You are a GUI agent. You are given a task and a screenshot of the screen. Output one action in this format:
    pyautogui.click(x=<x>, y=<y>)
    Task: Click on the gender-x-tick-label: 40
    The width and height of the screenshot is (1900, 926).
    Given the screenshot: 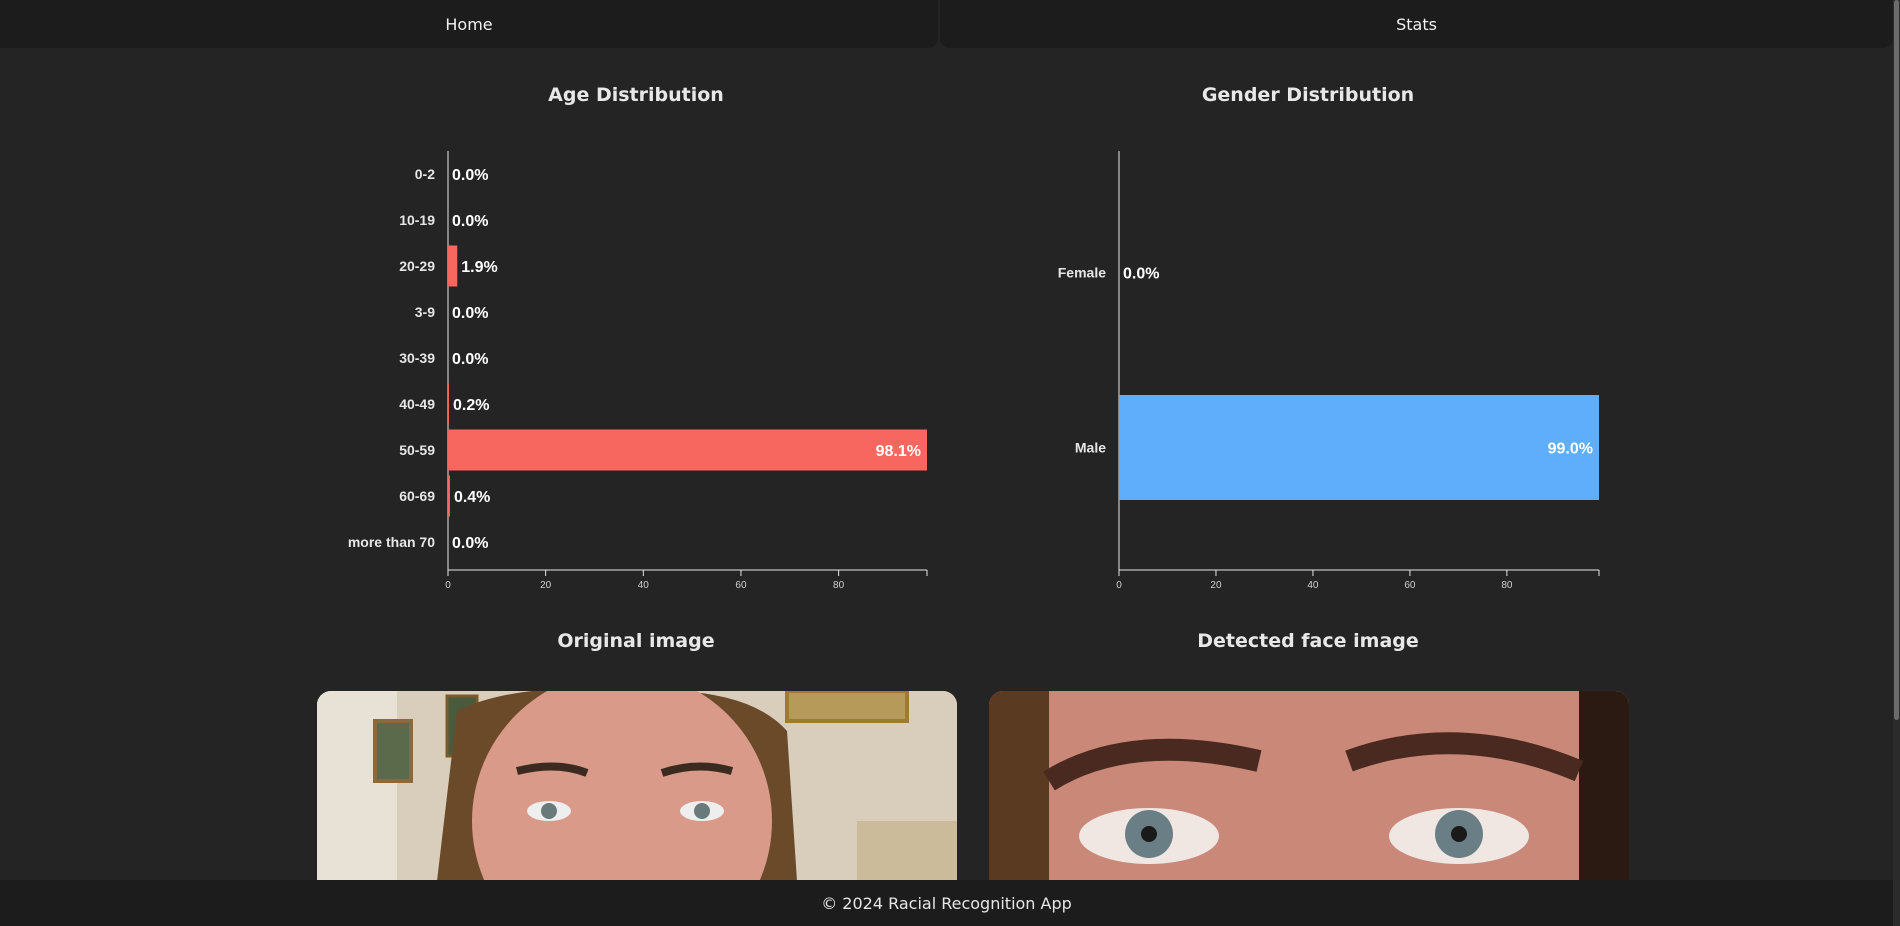 What is the action you would take?
    pyautogui.click(x=1313, y=585)
    